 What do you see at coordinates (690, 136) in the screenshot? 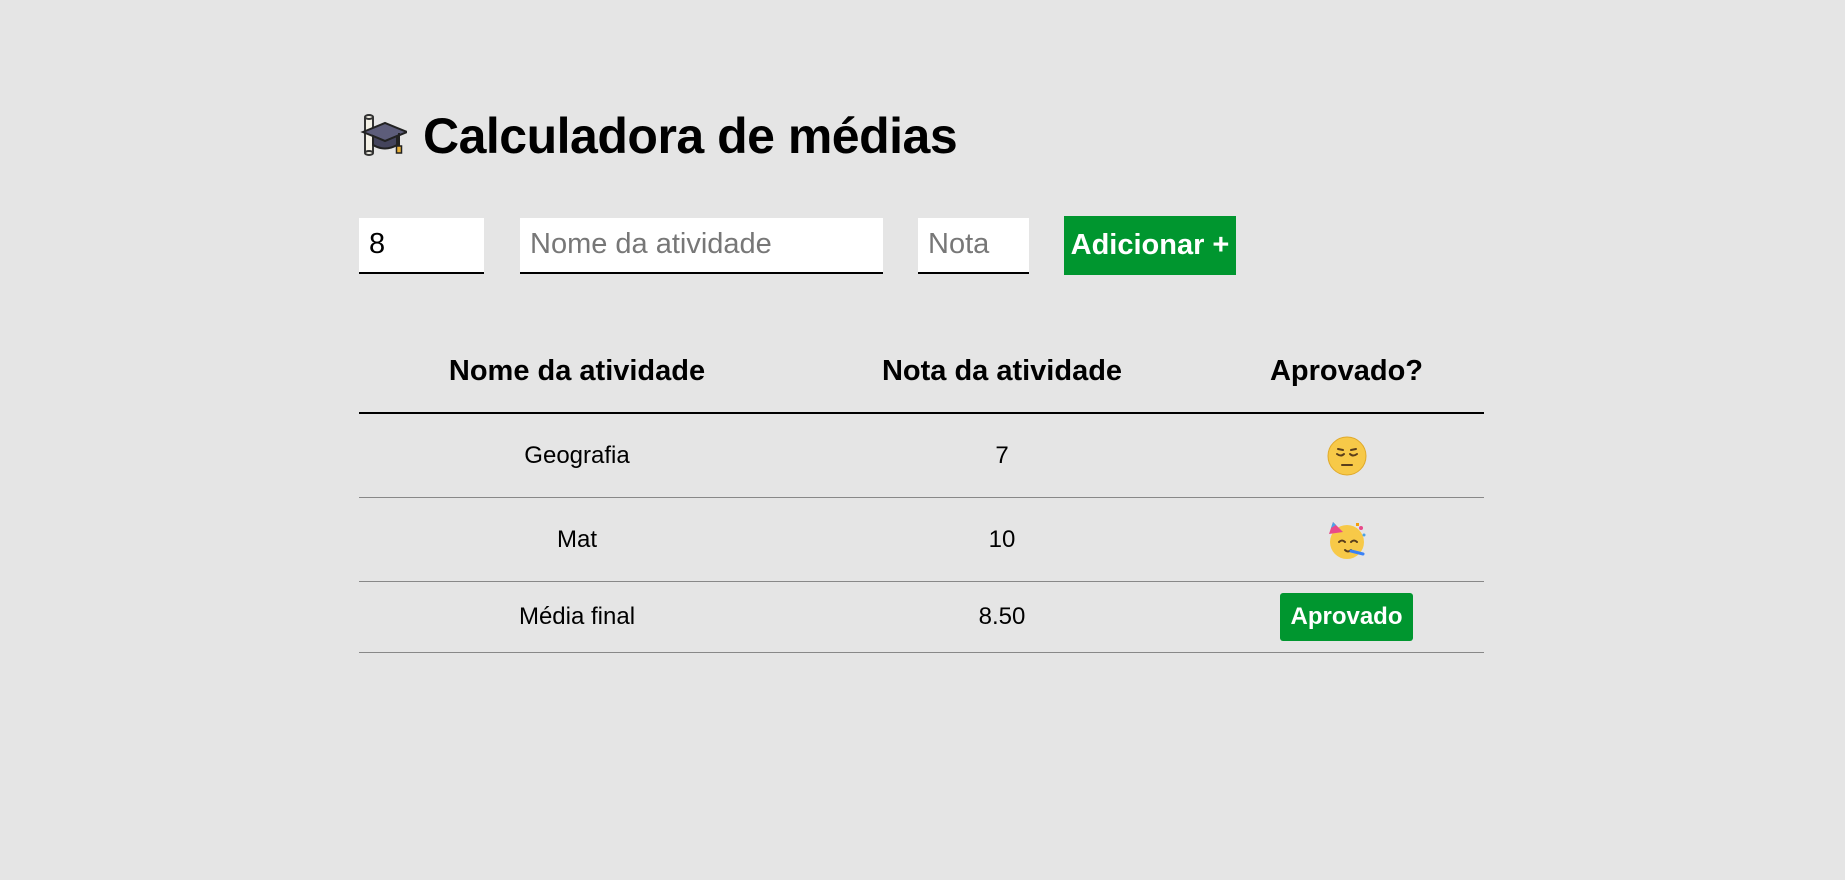
I see `page-title: Calculadora de médias` at bounding box center [690, 136].